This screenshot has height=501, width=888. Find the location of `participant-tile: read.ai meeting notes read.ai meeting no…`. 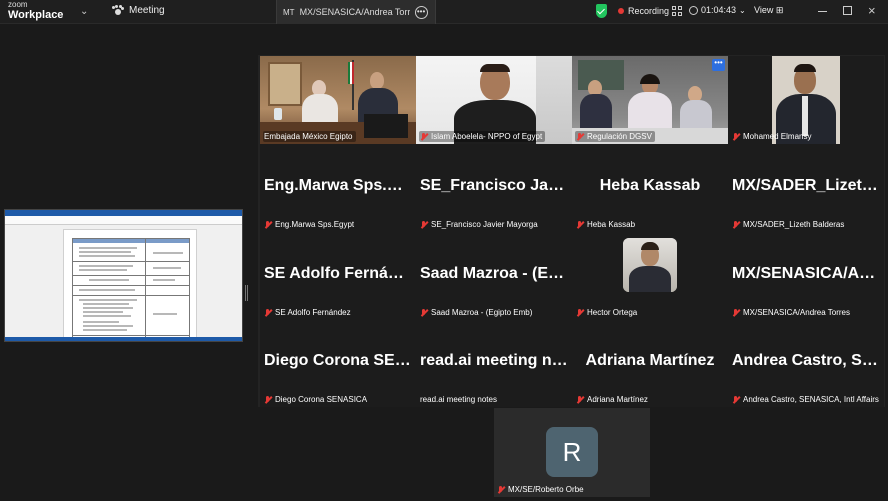

participant-tile: read.ai meeting notes read.ai meeting no… is located at coordinates (494, 363).